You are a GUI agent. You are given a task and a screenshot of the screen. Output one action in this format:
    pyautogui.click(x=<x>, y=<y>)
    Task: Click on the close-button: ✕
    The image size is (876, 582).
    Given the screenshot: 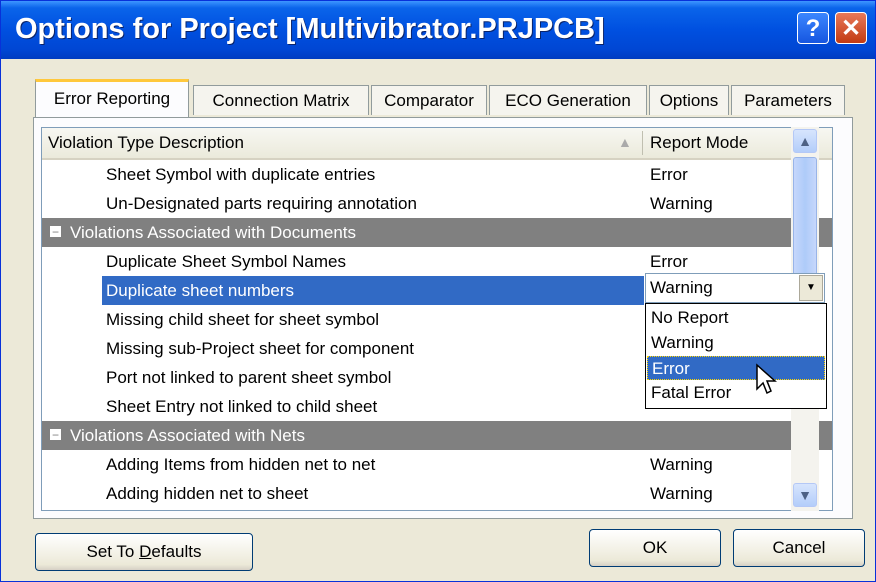 What is the action you would take?
    pyautogui.click(x=851, y=28)
    